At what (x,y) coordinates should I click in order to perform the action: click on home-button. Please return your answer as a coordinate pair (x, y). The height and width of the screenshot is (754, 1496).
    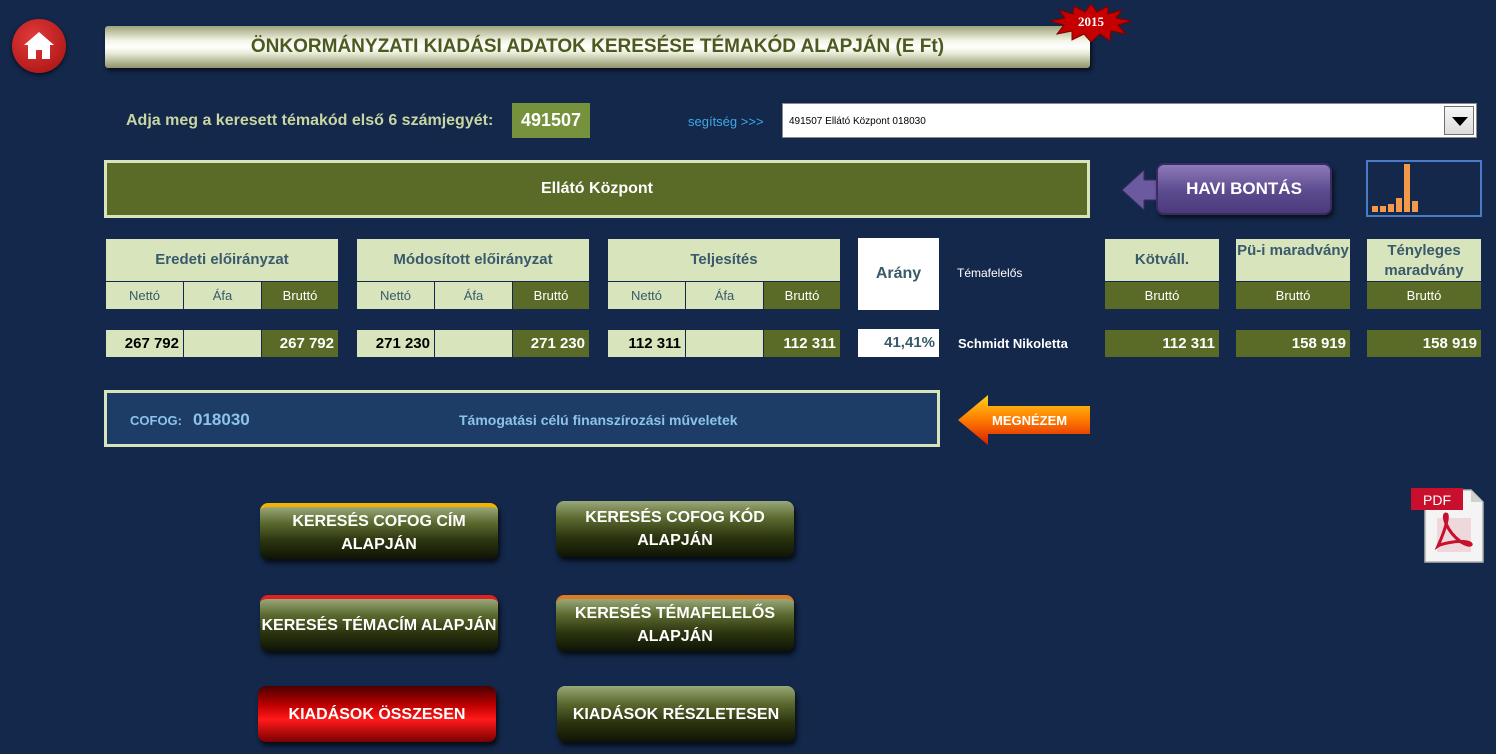
    Looking at the image, I should click on (39, 46).